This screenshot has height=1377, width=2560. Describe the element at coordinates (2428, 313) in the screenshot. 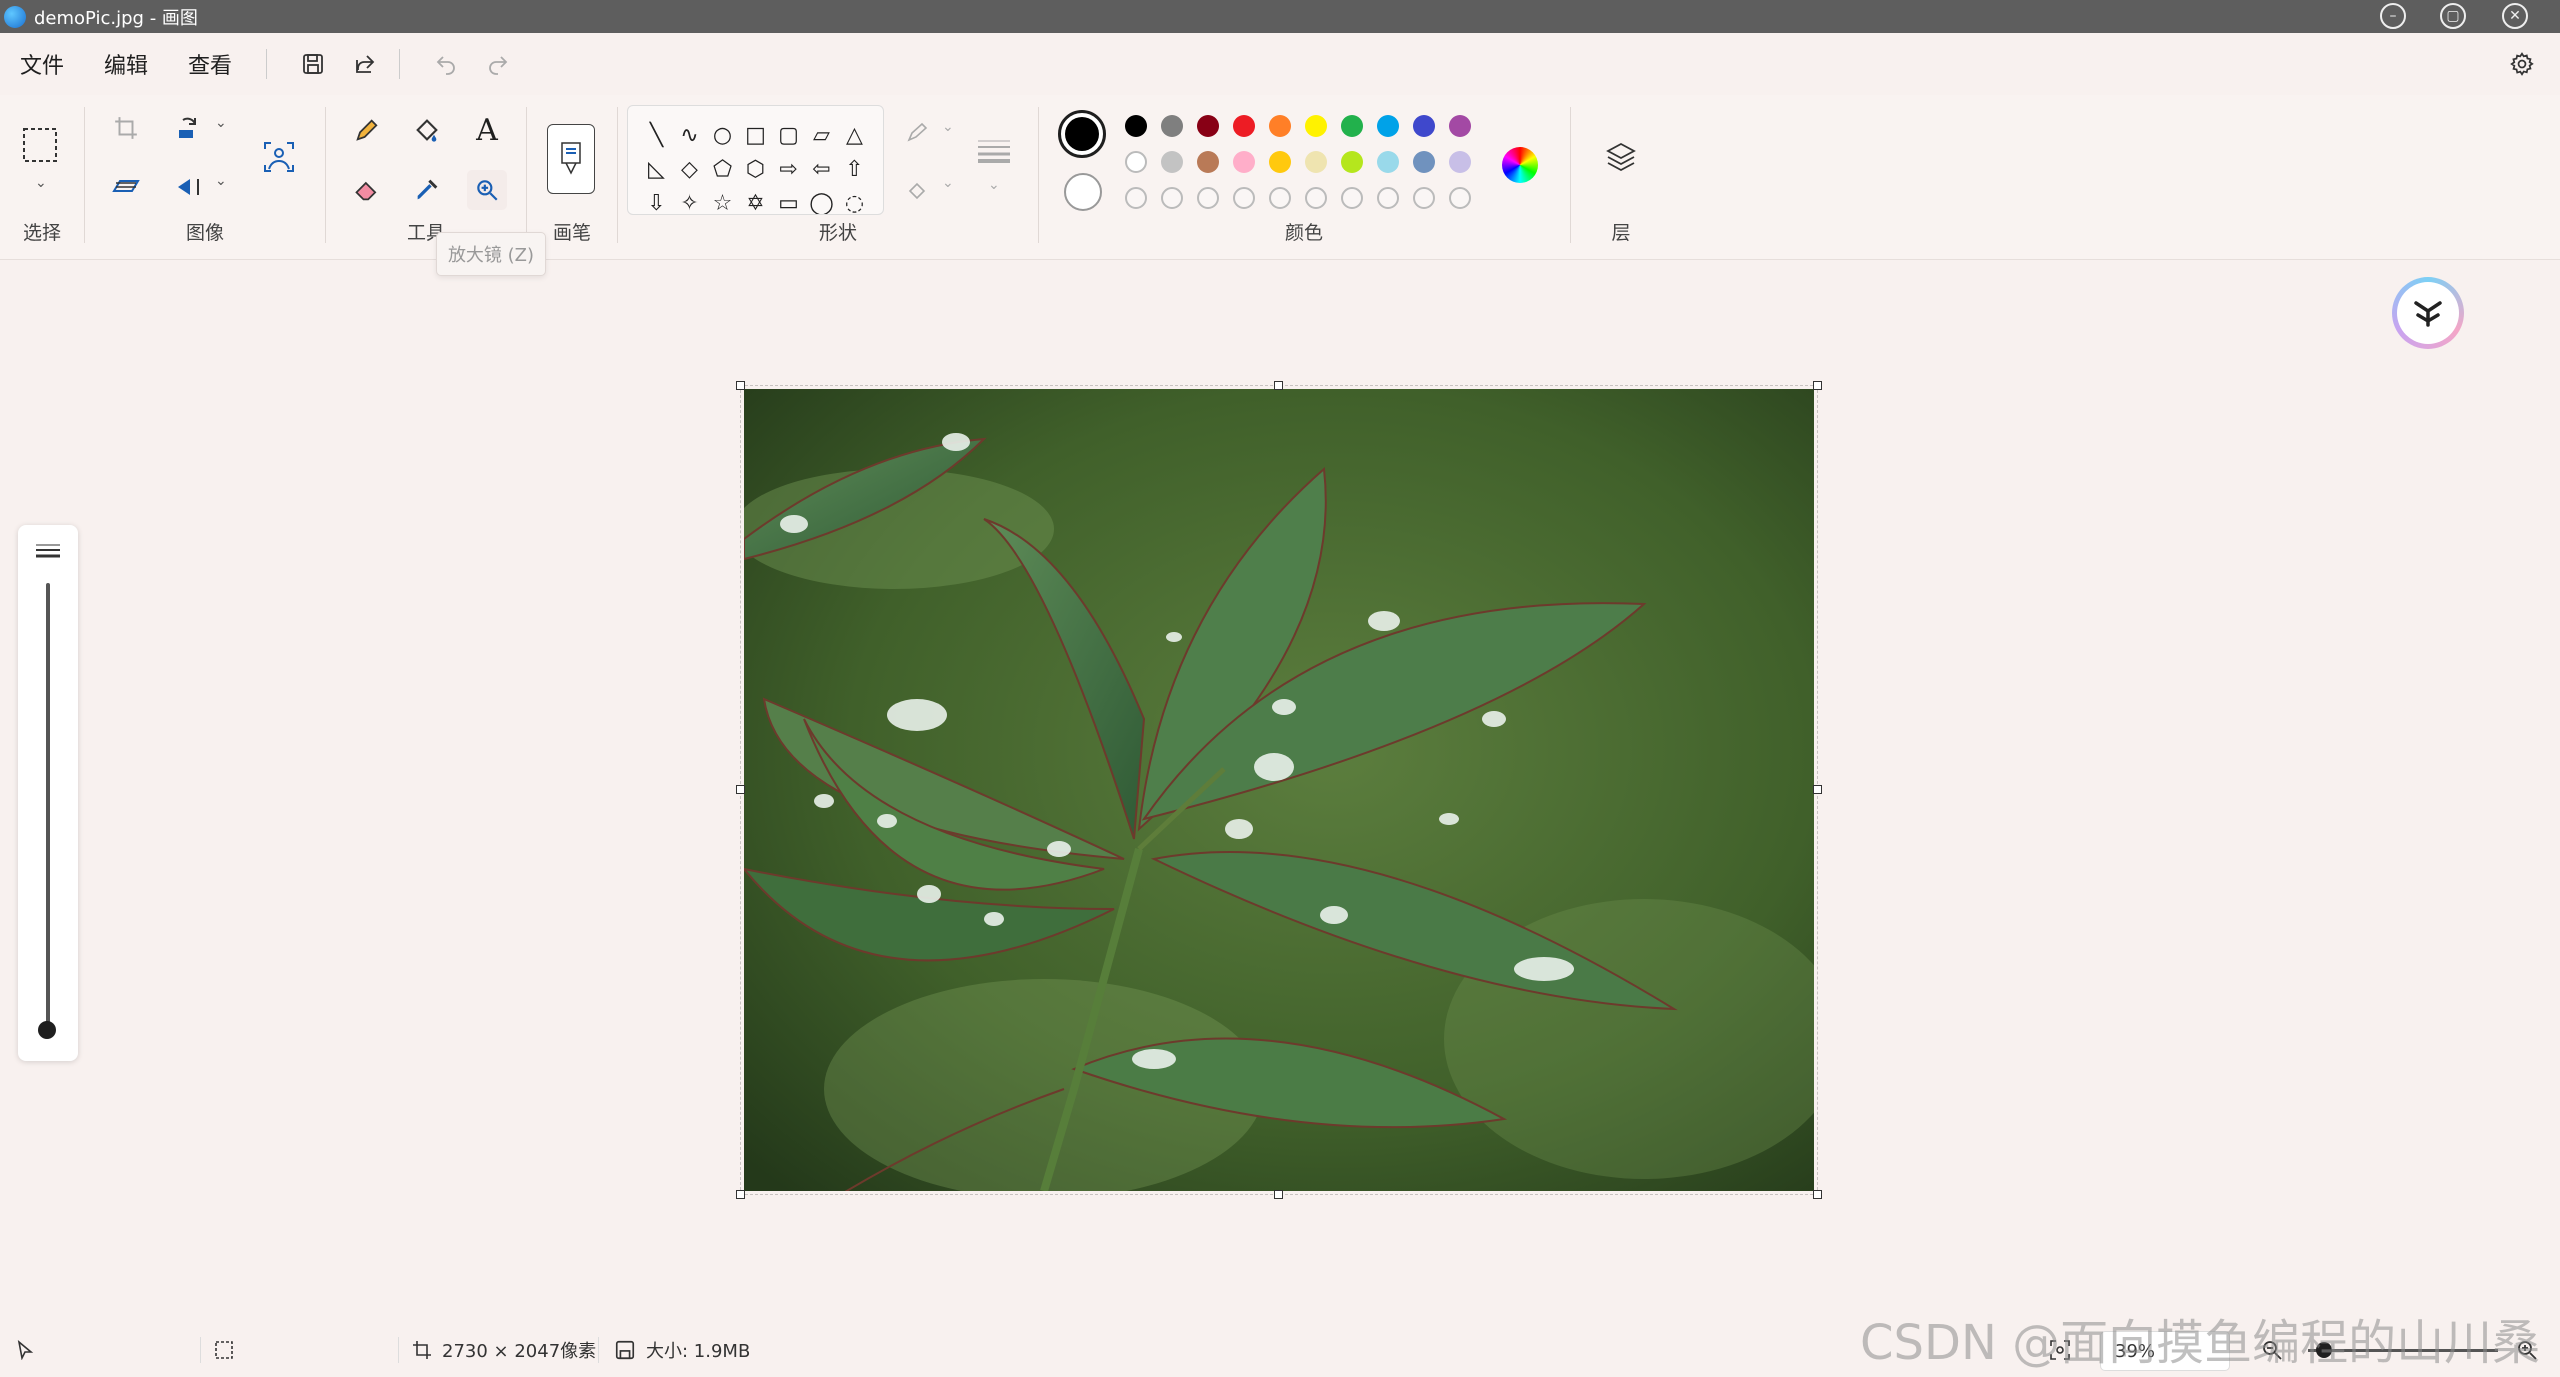

I see `cocreator-button` at that location.